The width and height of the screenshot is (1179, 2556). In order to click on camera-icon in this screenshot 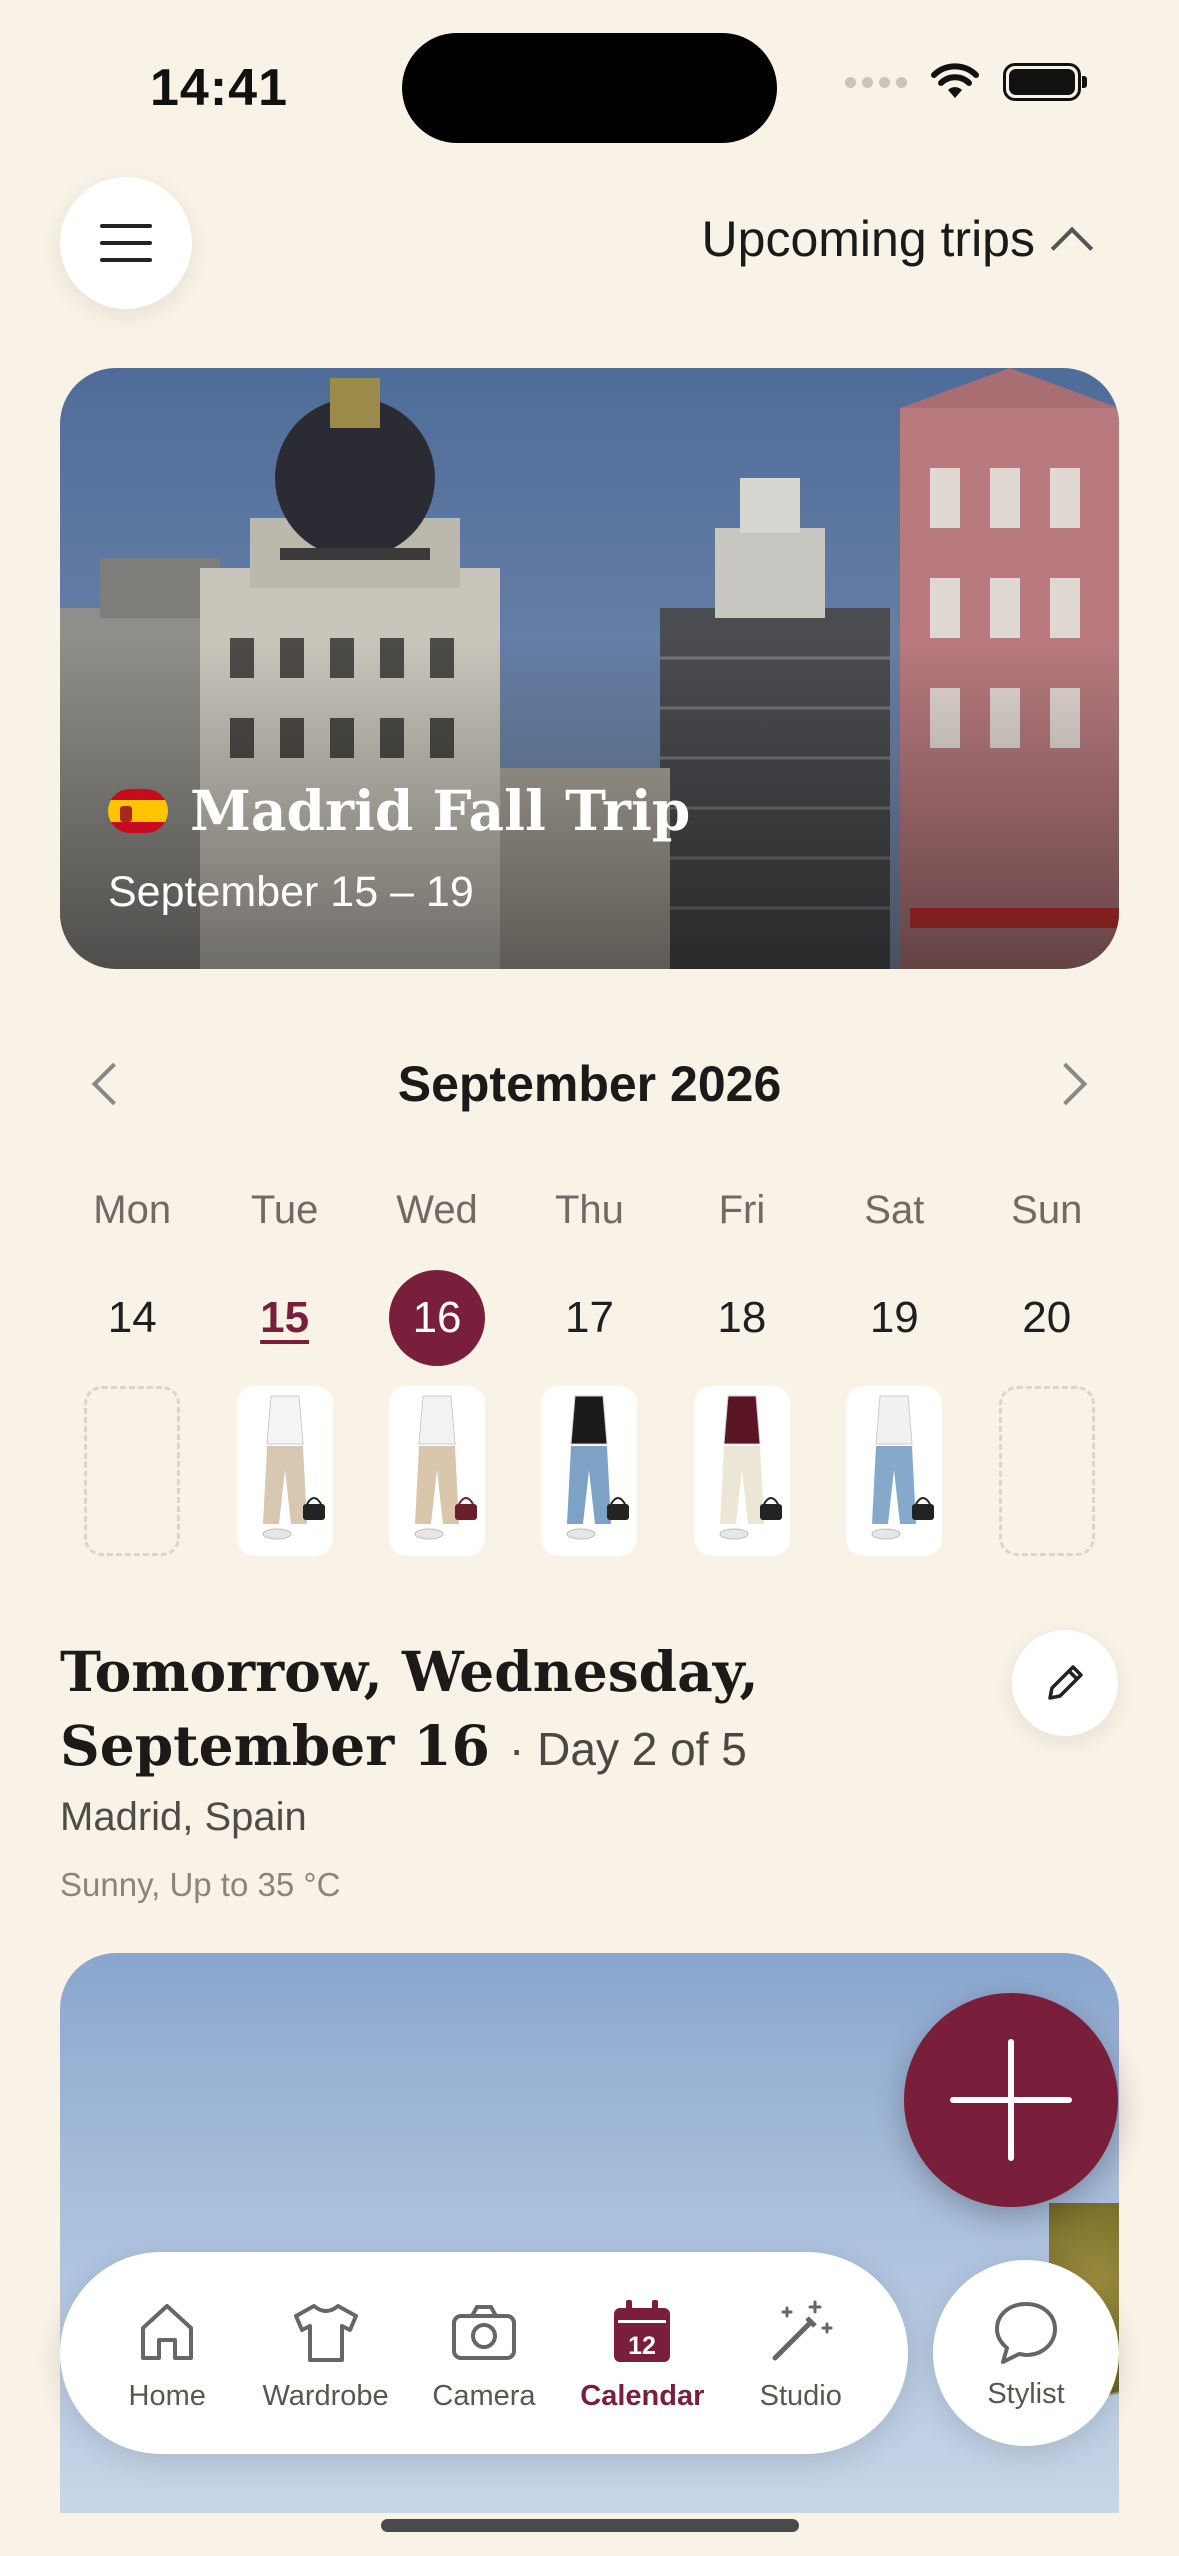, I will do `click(483, 2332)`.